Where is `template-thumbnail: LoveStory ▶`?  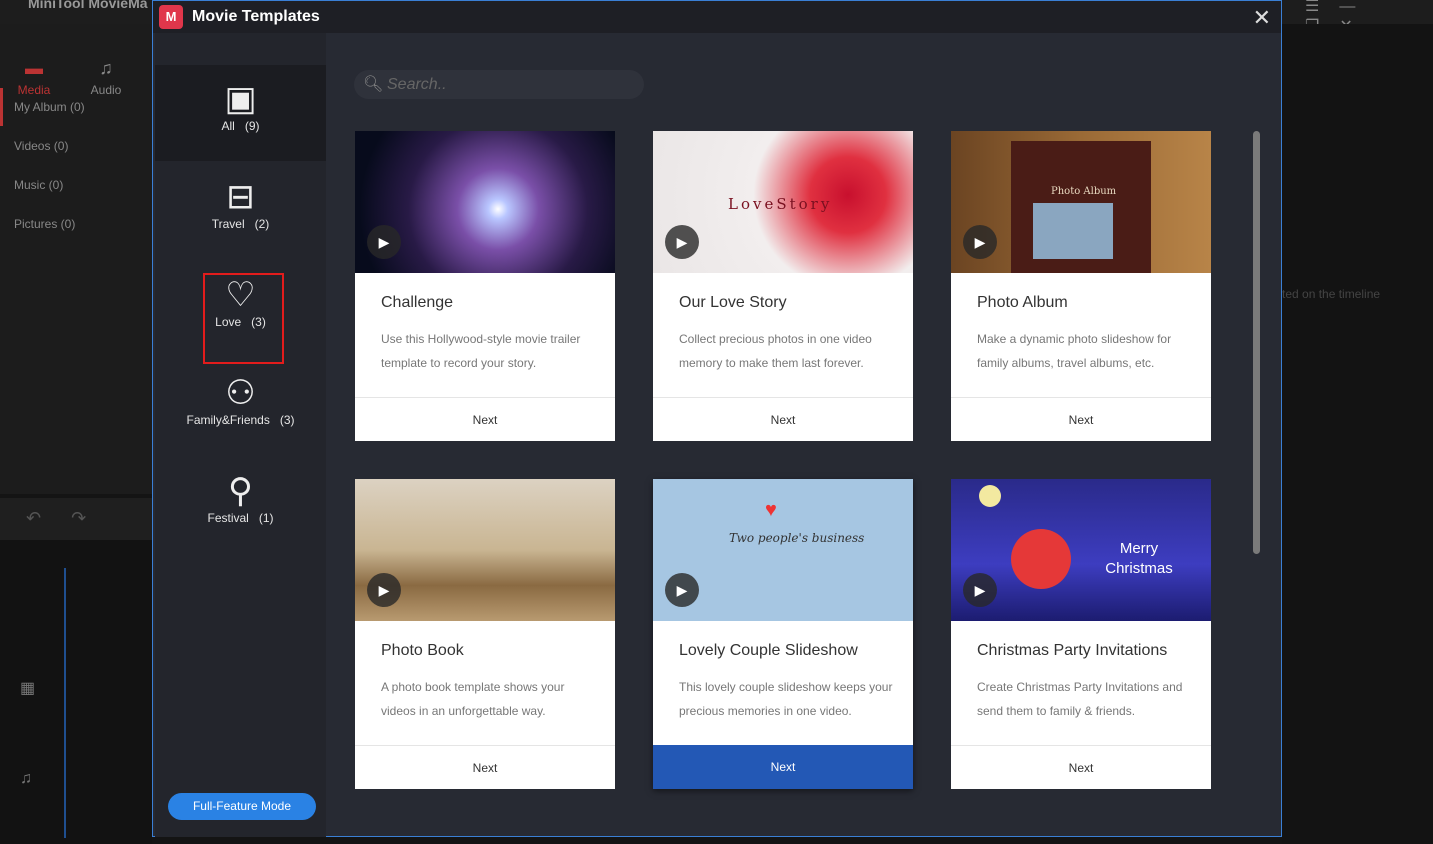
template-thumbnail: LoveStory ▶ is located at coordinates (783, 202).